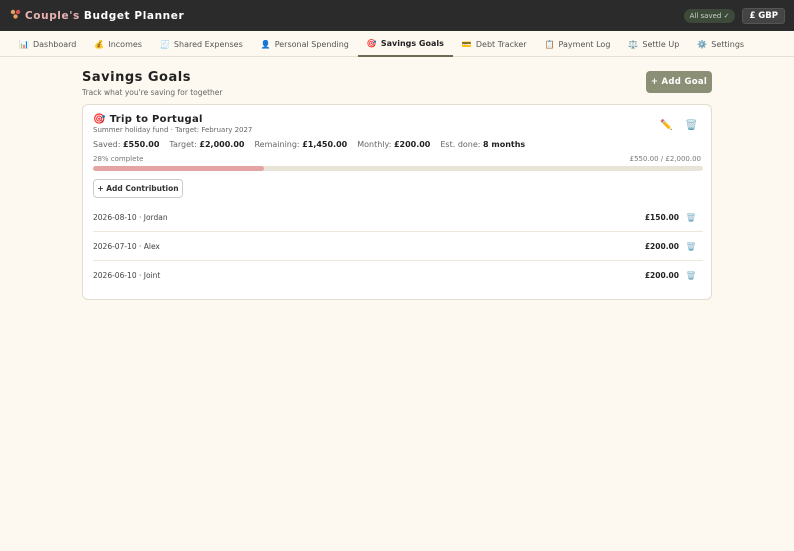 The image size is (794, 551). I want to click on progress-bar, so click(398, 168).